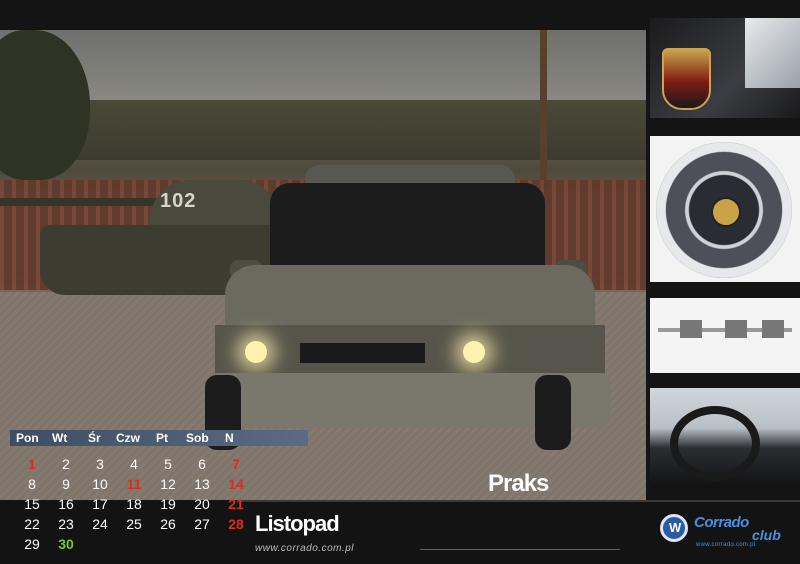  What do you see at coordinates (726, 545) in the screenshot?
I see `logo-url: www.corrado.com.pl` at bounding box center [726, 545].